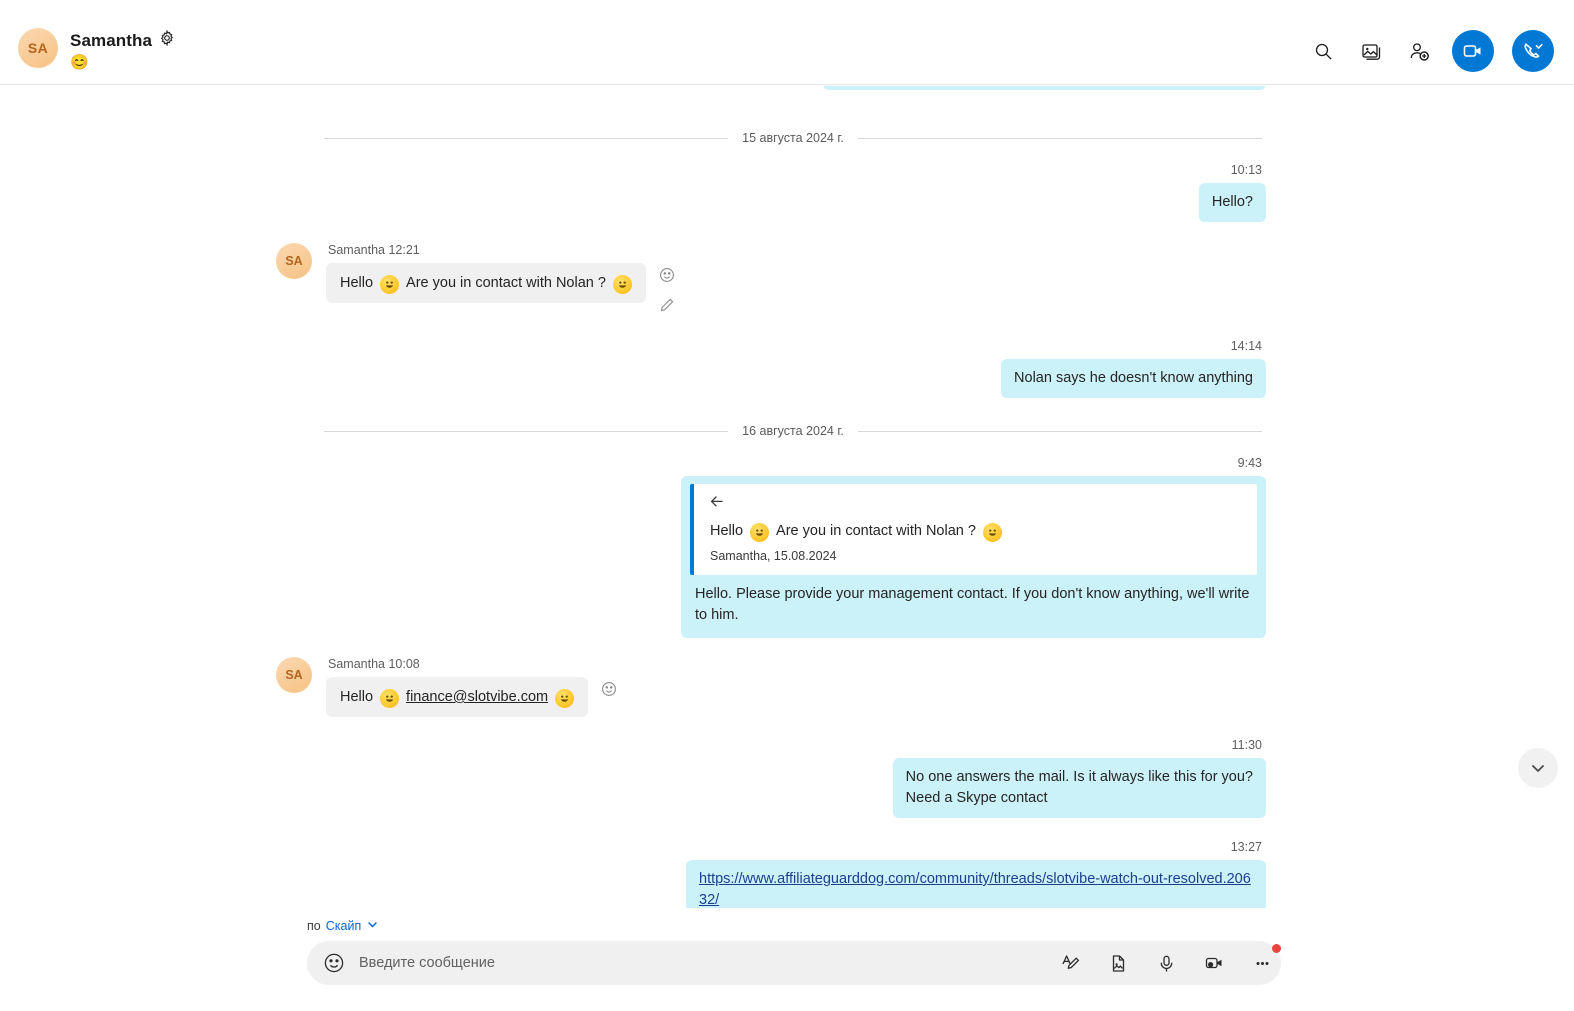 The height and width of the screenshot is (1011, 1574). What do you see at coordinates (314, 926) in the screenshot?
I see `send-via-prefix: по` at bounding box center [314, 926].